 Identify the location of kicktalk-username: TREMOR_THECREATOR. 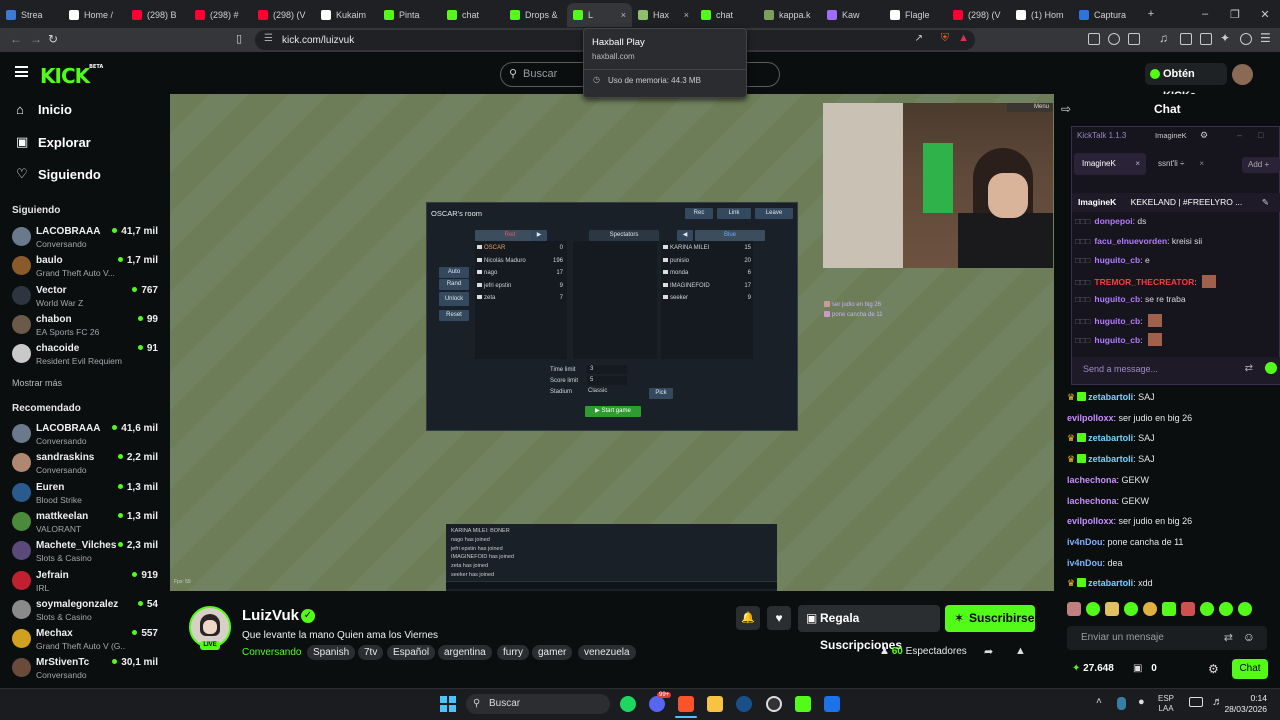
(1144, 282).